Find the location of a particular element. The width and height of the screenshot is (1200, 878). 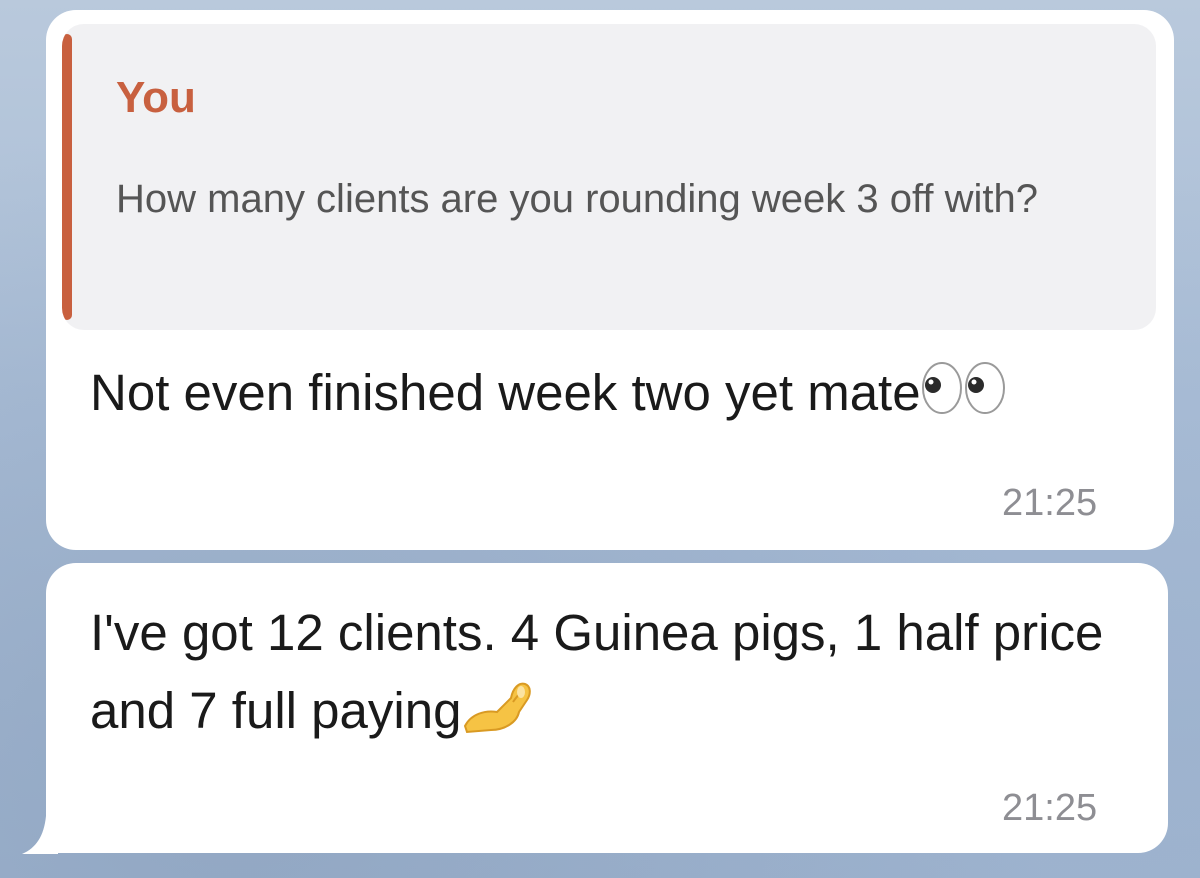

message-text: Not even finished week two yet mate is located at coordinates (570, 396).